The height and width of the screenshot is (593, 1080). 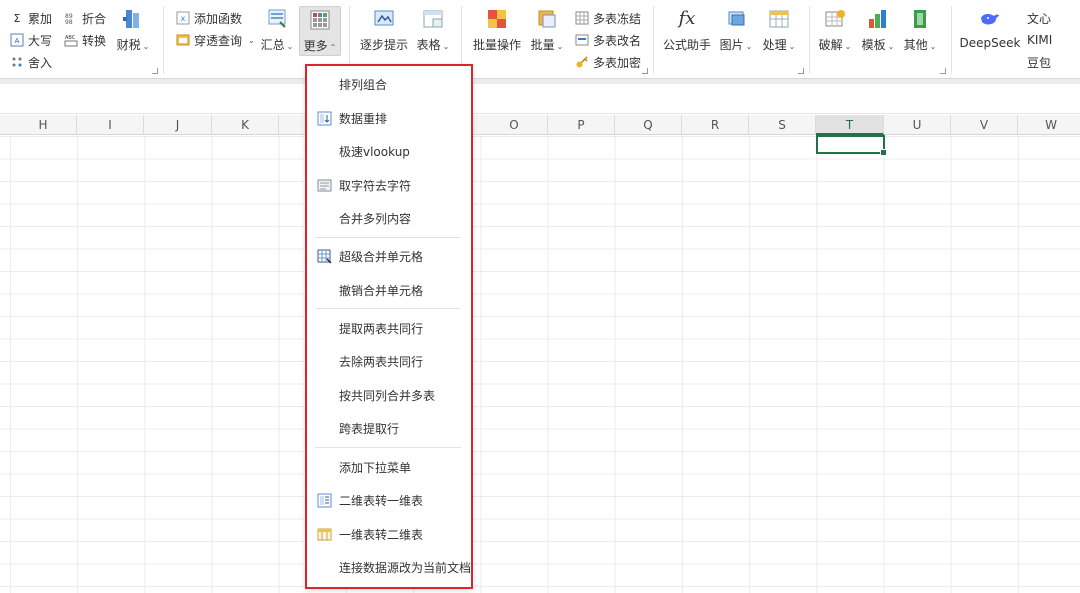 What do you see at coordinates (389, 467) in the screenshot?
I see `menu-item-add-dropdown: 添加下拉菜单` at bounding box center [389, 467].